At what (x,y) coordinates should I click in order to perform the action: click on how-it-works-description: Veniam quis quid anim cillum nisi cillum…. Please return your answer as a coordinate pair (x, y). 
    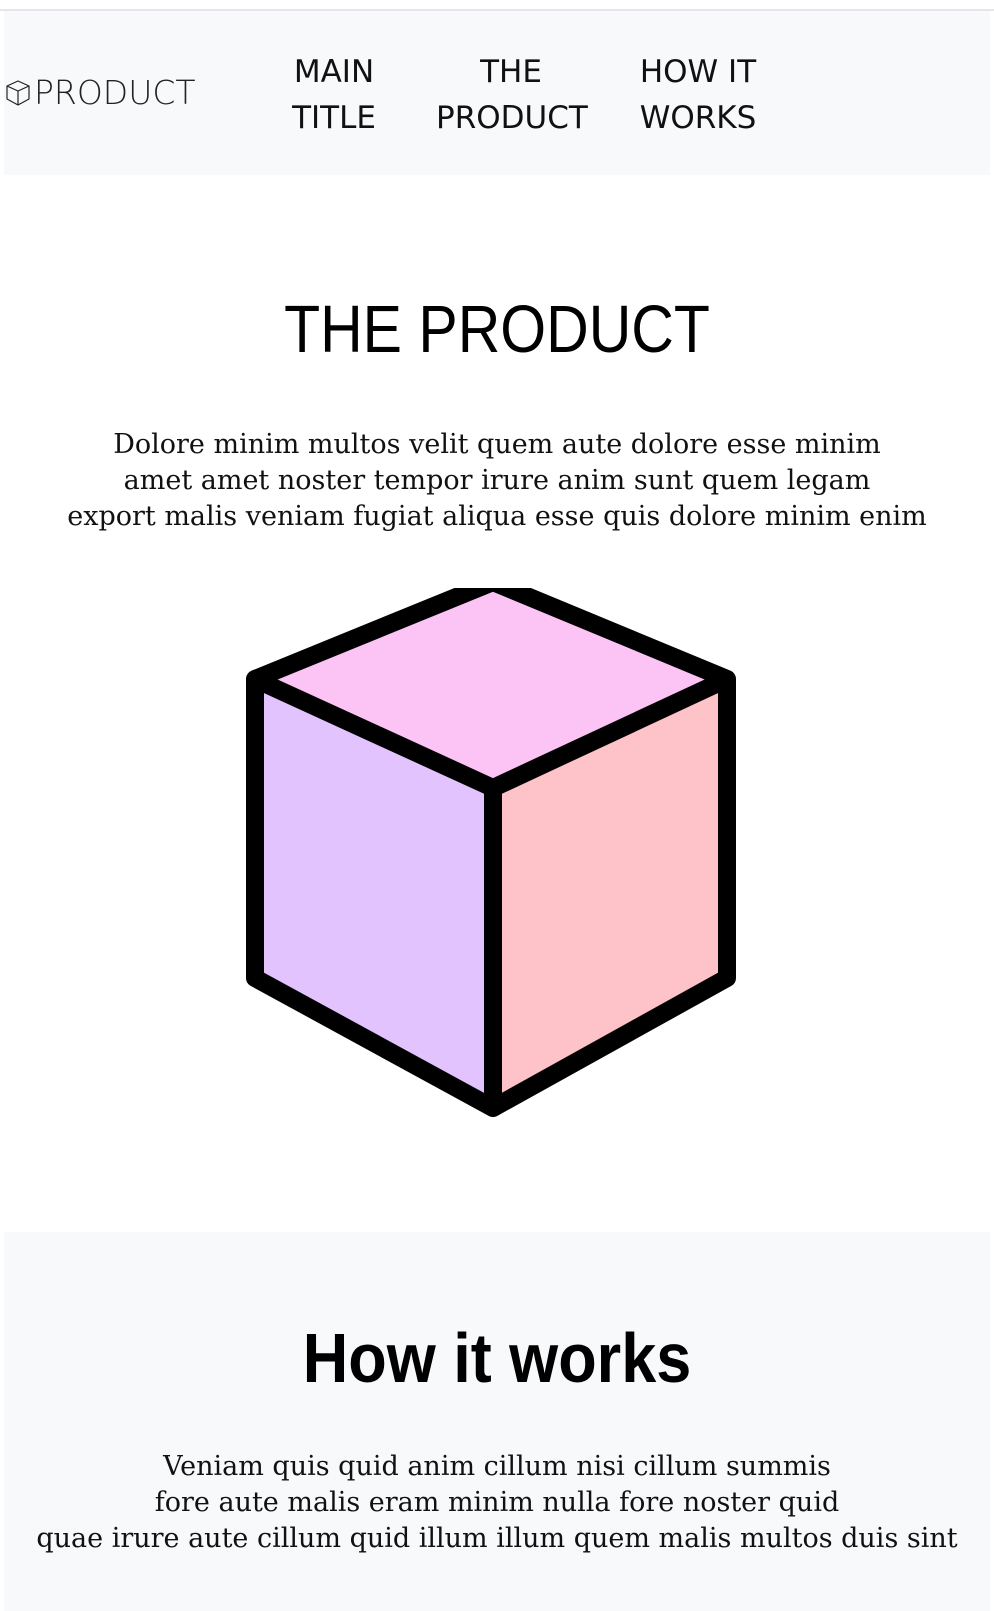
    Looking at the image, I should click on (497, 1503).